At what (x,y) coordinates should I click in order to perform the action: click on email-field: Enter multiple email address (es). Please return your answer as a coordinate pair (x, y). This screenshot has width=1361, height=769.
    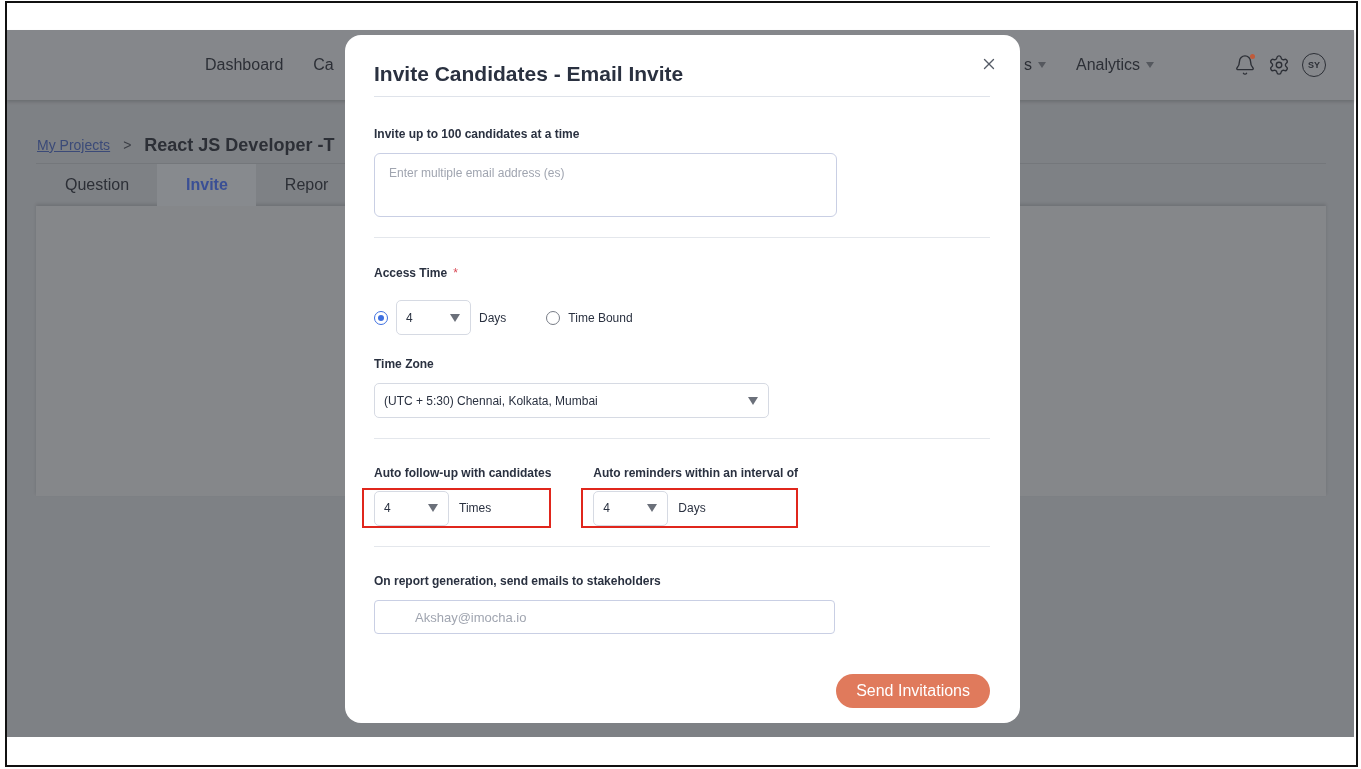
    Looking at the image, I should click on (605, 185).